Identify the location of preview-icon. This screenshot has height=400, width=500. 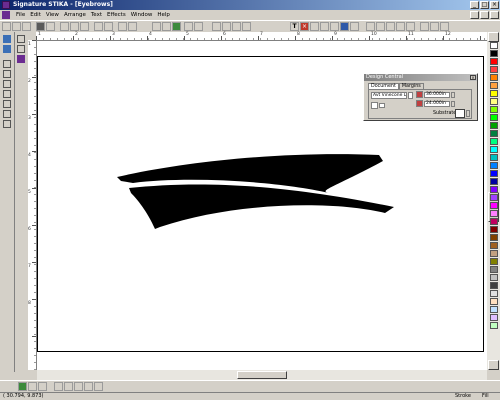
(50, 26).